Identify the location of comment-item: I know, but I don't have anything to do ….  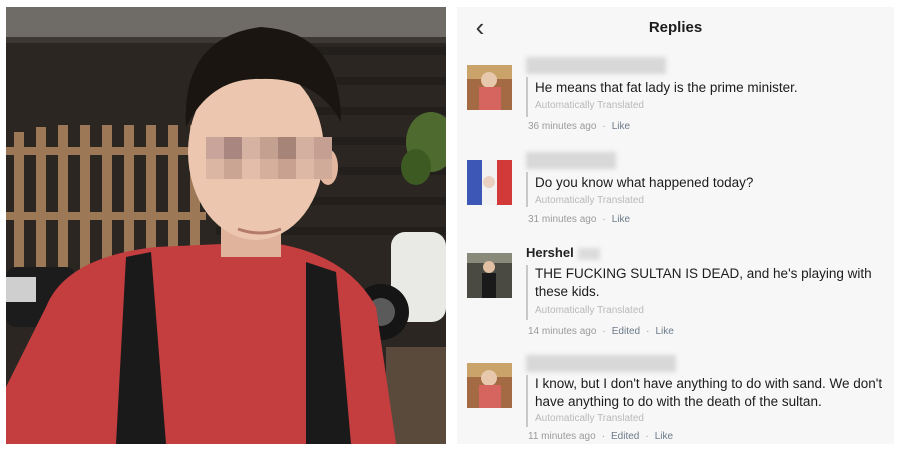
(677, 399).